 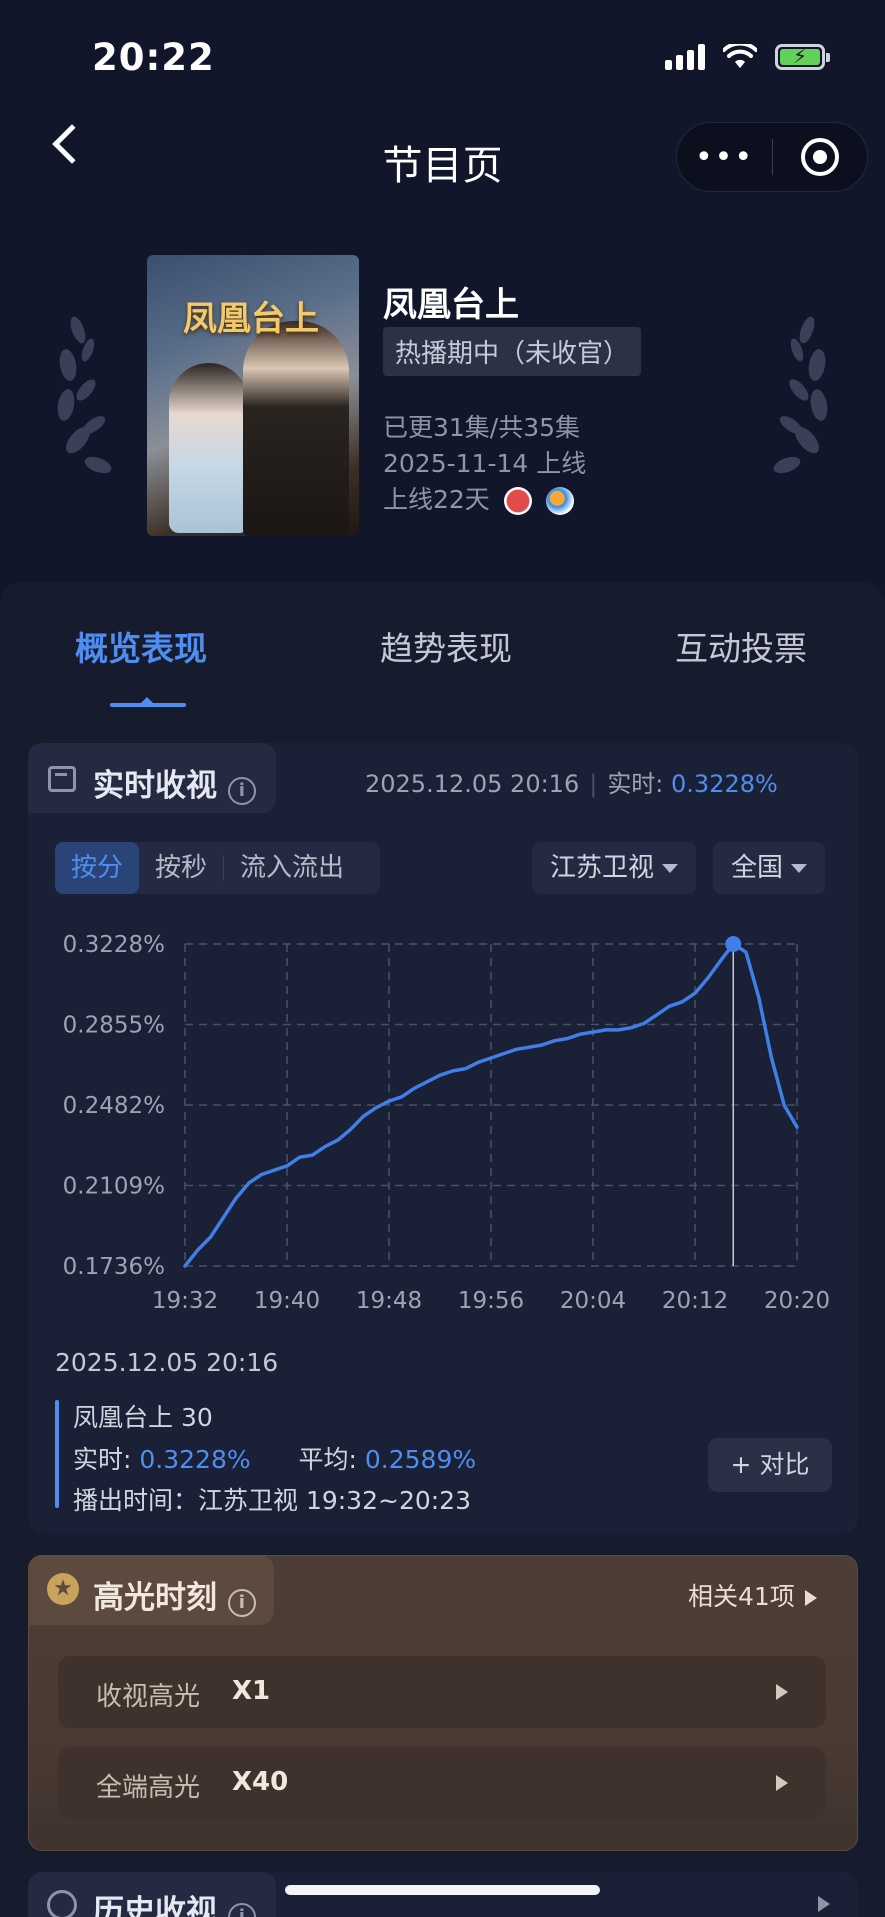 I want to click on show-status-badge: 热播期中（未收官）, so click(x=512, y=351).